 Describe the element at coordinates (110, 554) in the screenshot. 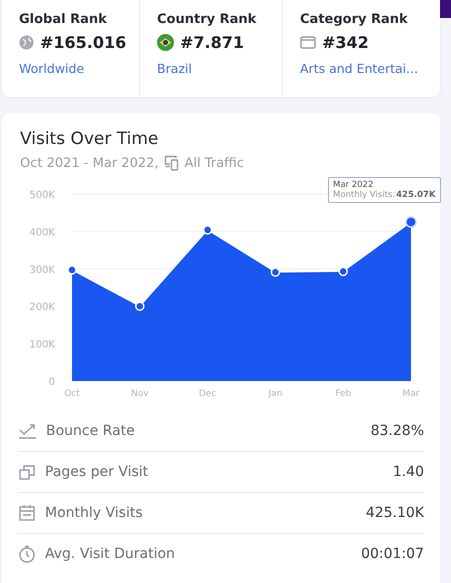

I see `metric-label: Avg. Visit Duration` at that location.